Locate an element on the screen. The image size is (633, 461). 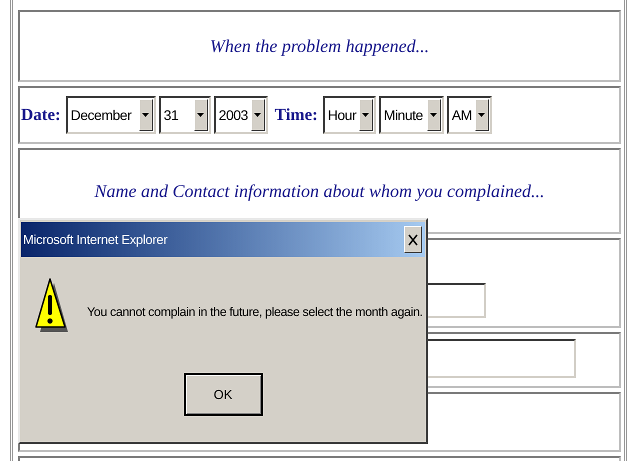
field-label: Date: is located at coordinates (41, 115).